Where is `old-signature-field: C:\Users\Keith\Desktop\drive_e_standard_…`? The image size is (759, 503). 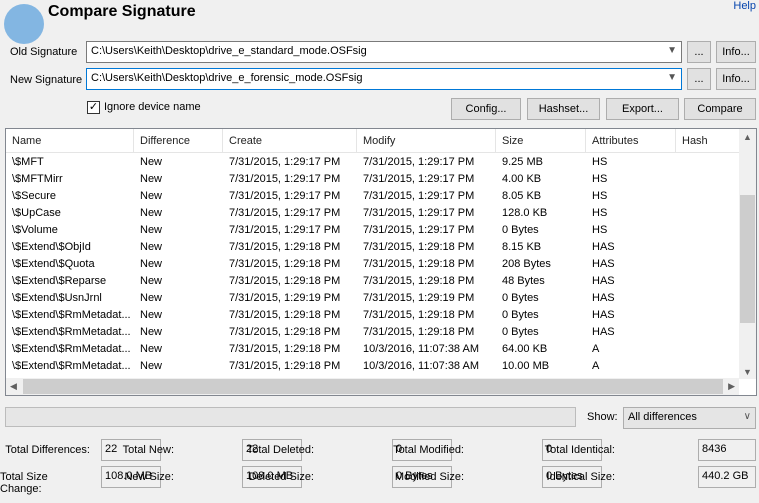 old-signature-field: C:\Users\Keith\Desktop\drive_e_standard_… is located at coordinates (384, 52).